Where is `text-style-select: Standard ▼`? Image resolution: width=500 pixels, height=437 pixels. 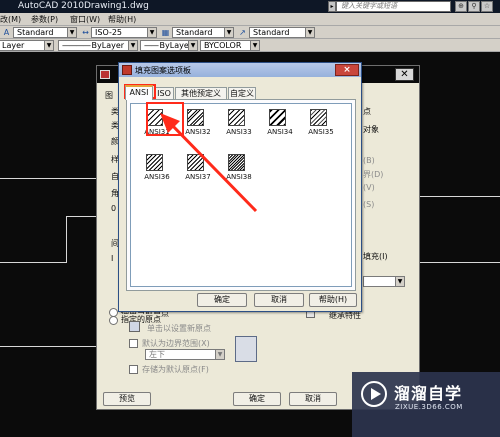 text-style-select: Standard ▼ is located at coordinates (45, 32).